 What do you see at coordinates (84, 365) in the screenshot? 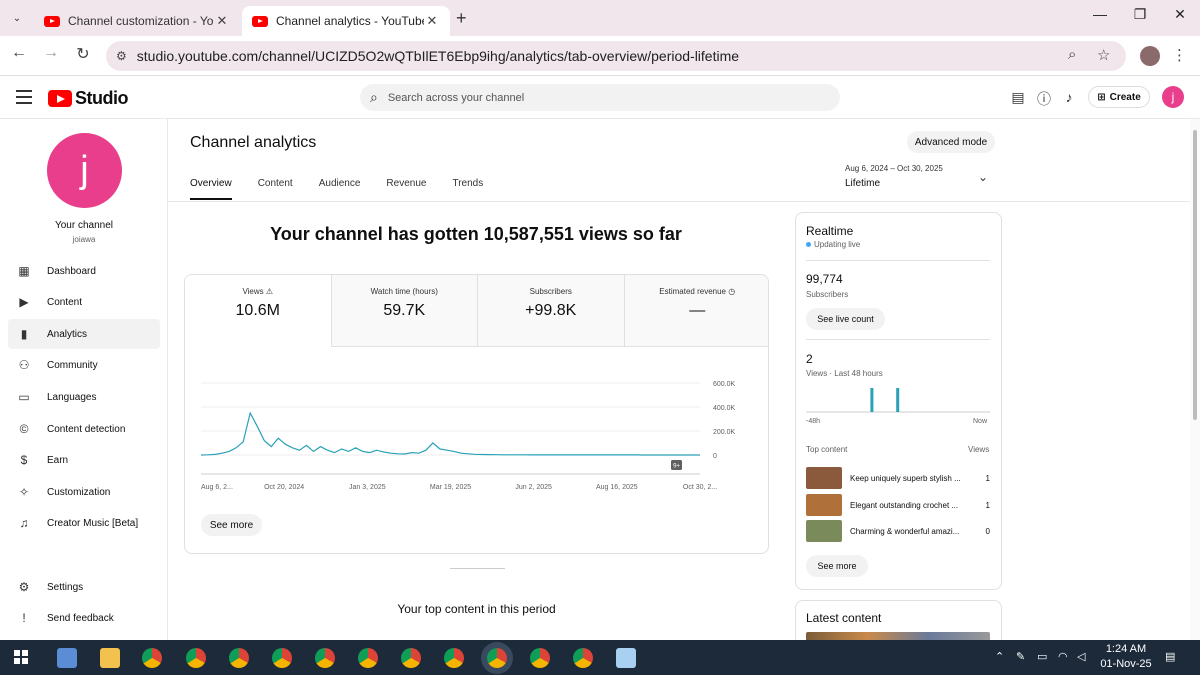
I see `sidebar-item-community: ⚇ Community` at bounding box center [84, 365].